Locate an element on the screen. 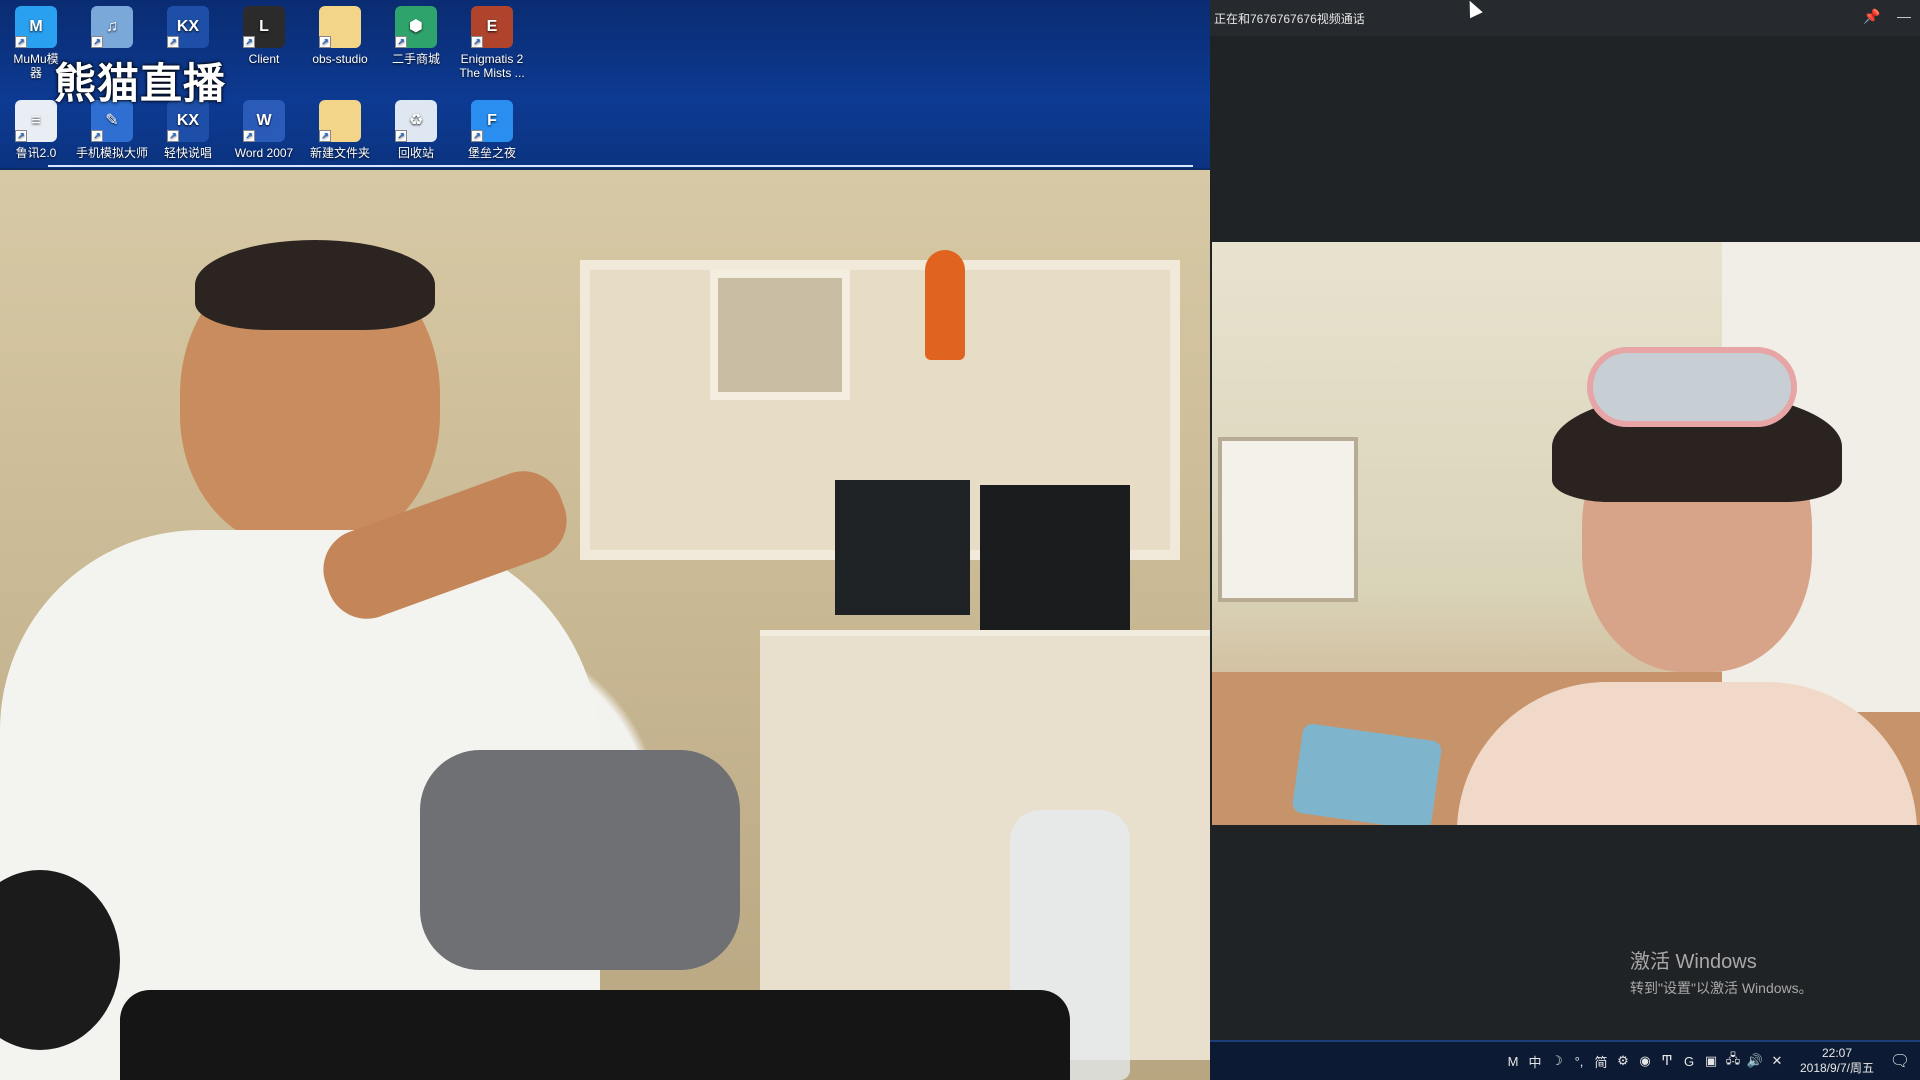 This screenshot has height=1080, width=1920. client-icon: L ↗ Client is located at coordinates (264, 36).